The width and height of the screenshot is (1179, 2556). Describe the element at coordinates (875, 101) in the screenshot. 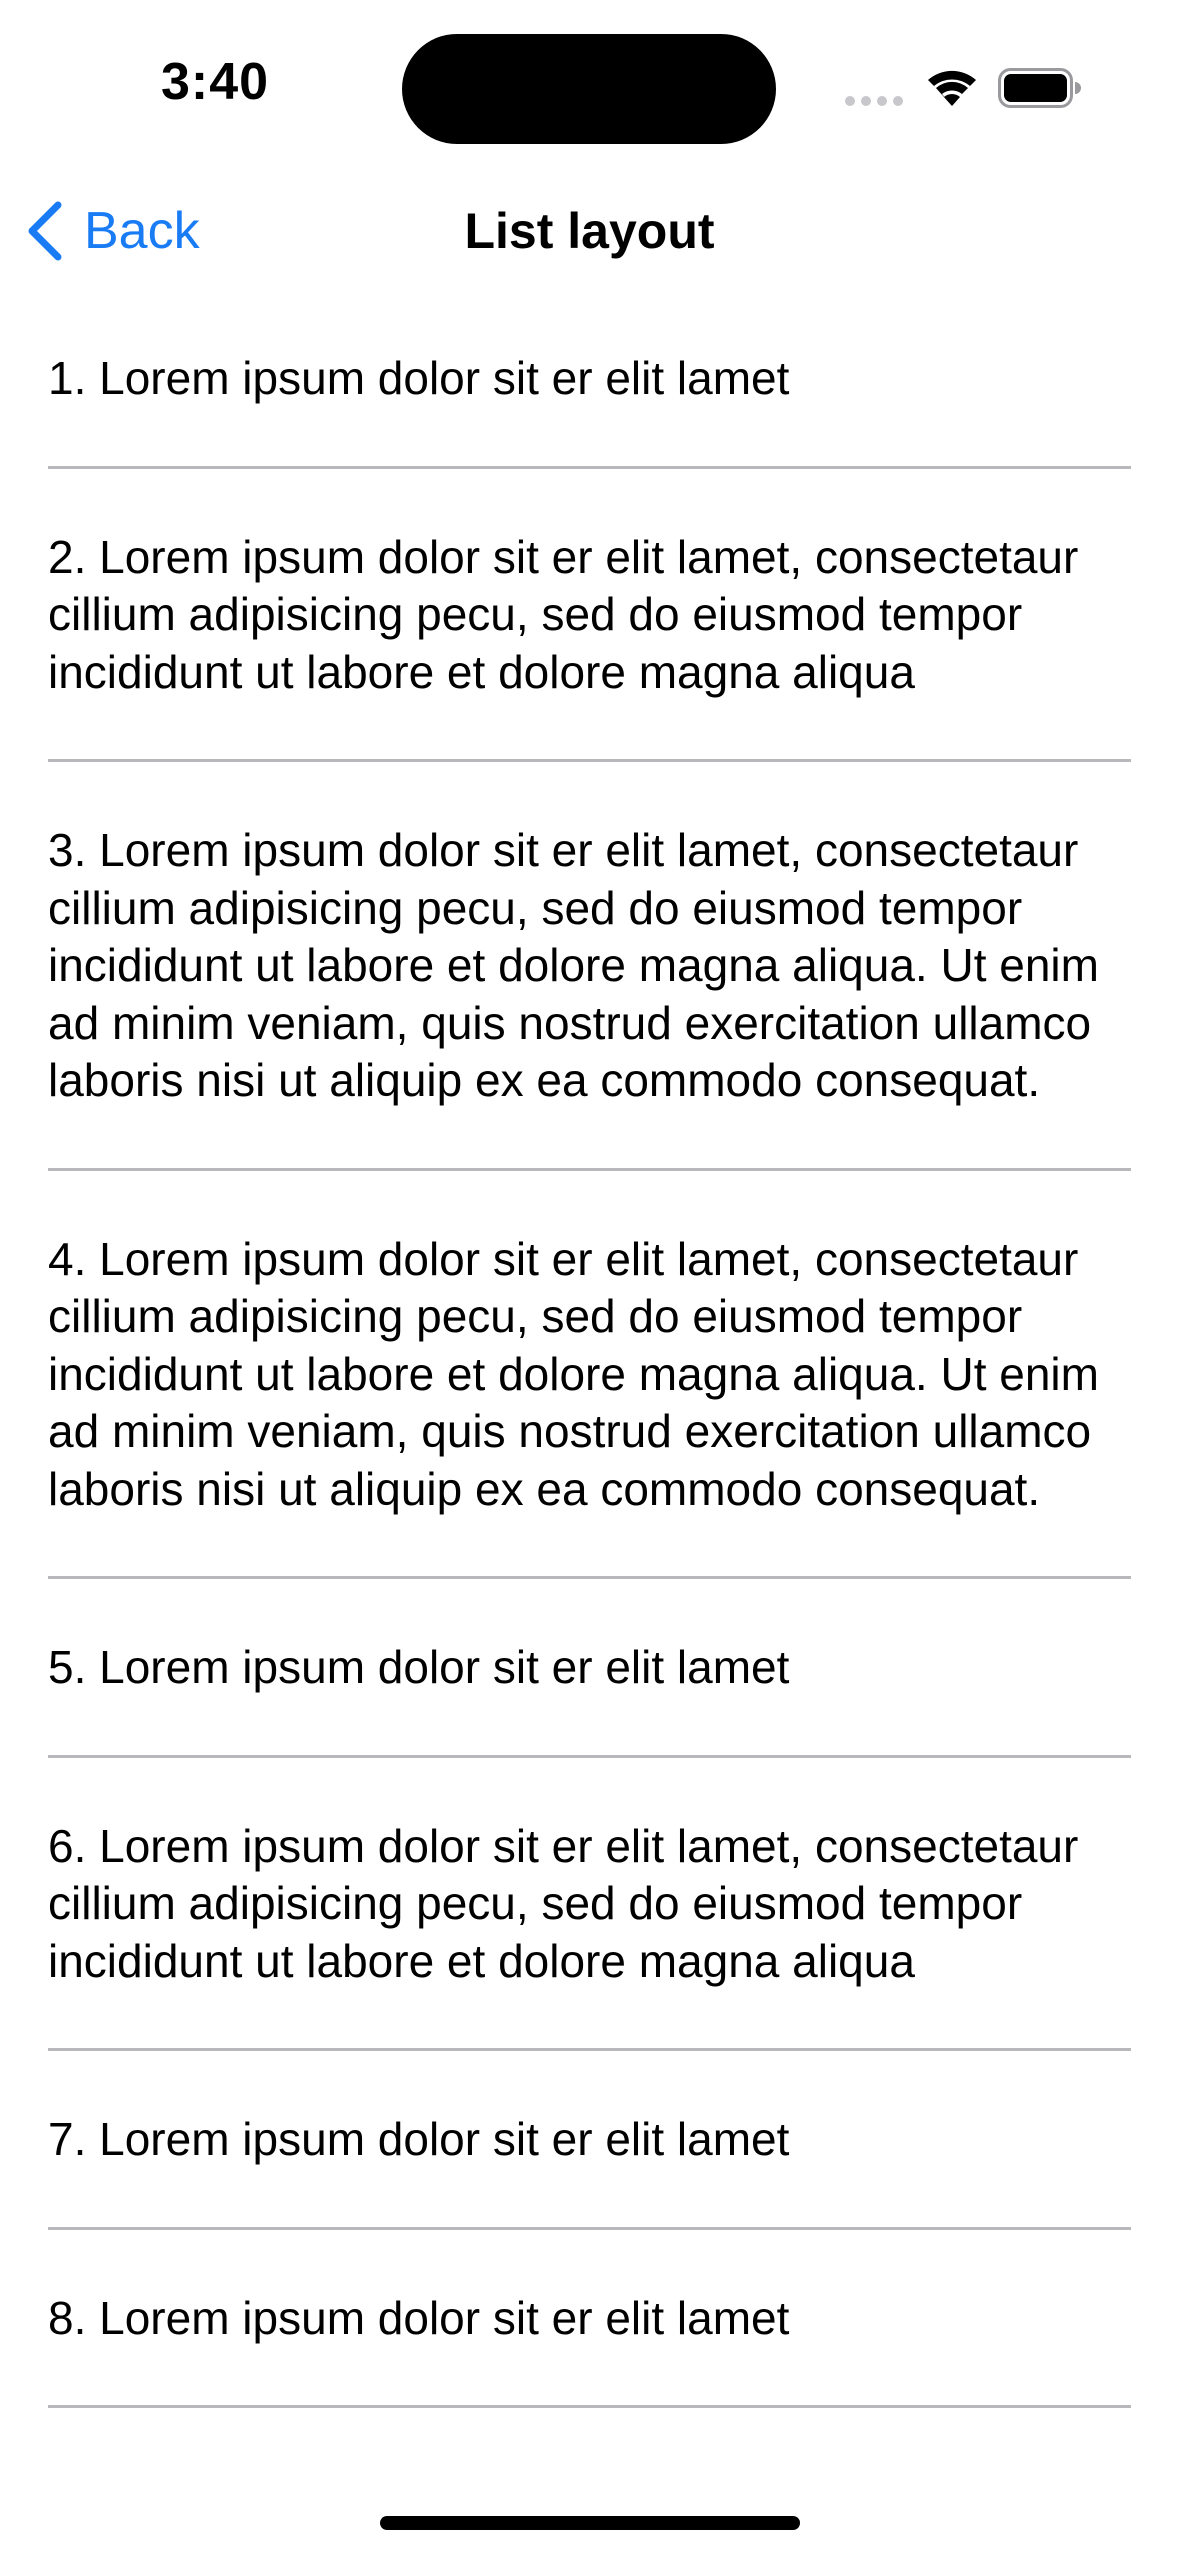

I see `cellular-signal-icon` at that location.